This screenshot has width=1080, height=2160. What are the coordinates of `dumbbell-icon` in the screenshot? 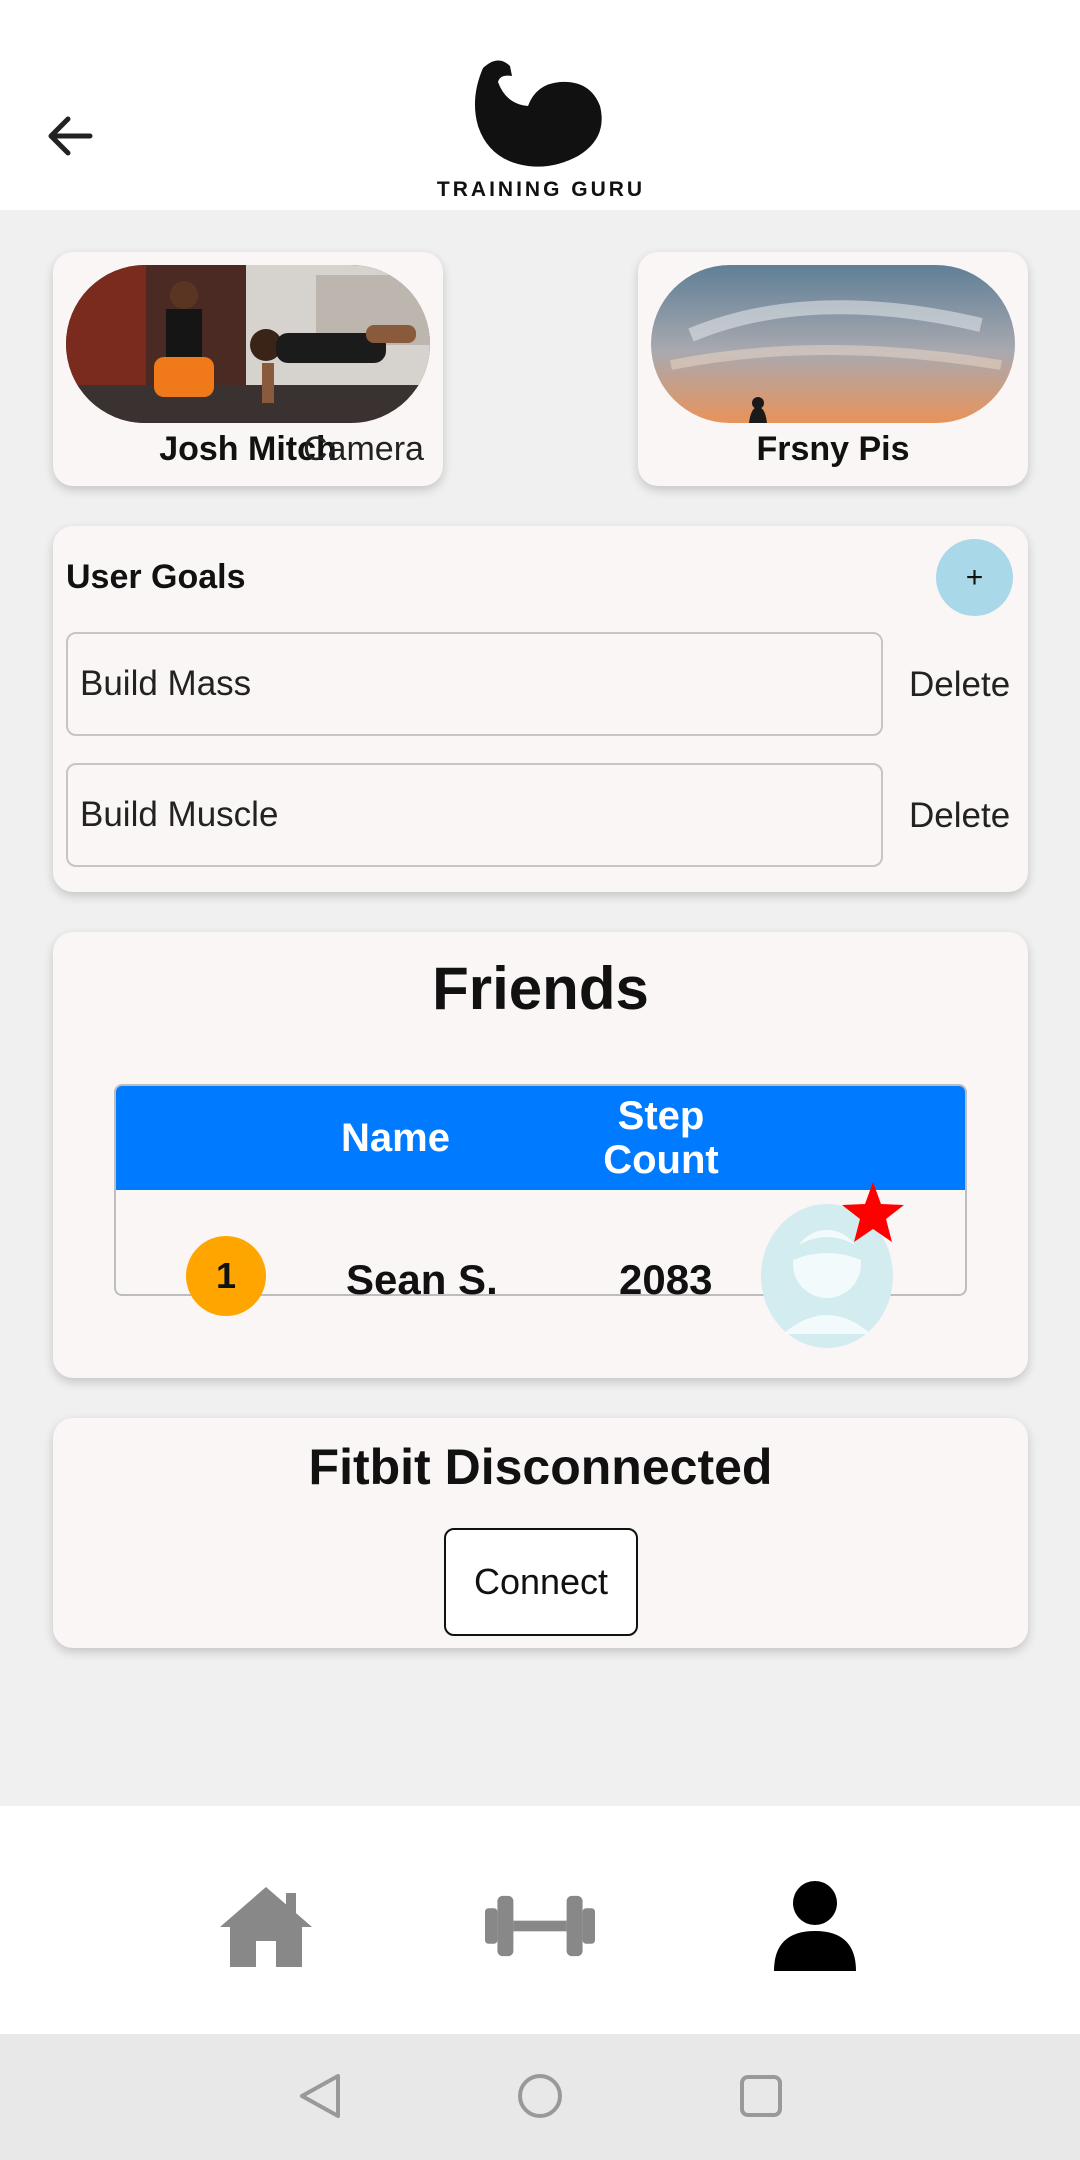 It's located at (540, 1926).